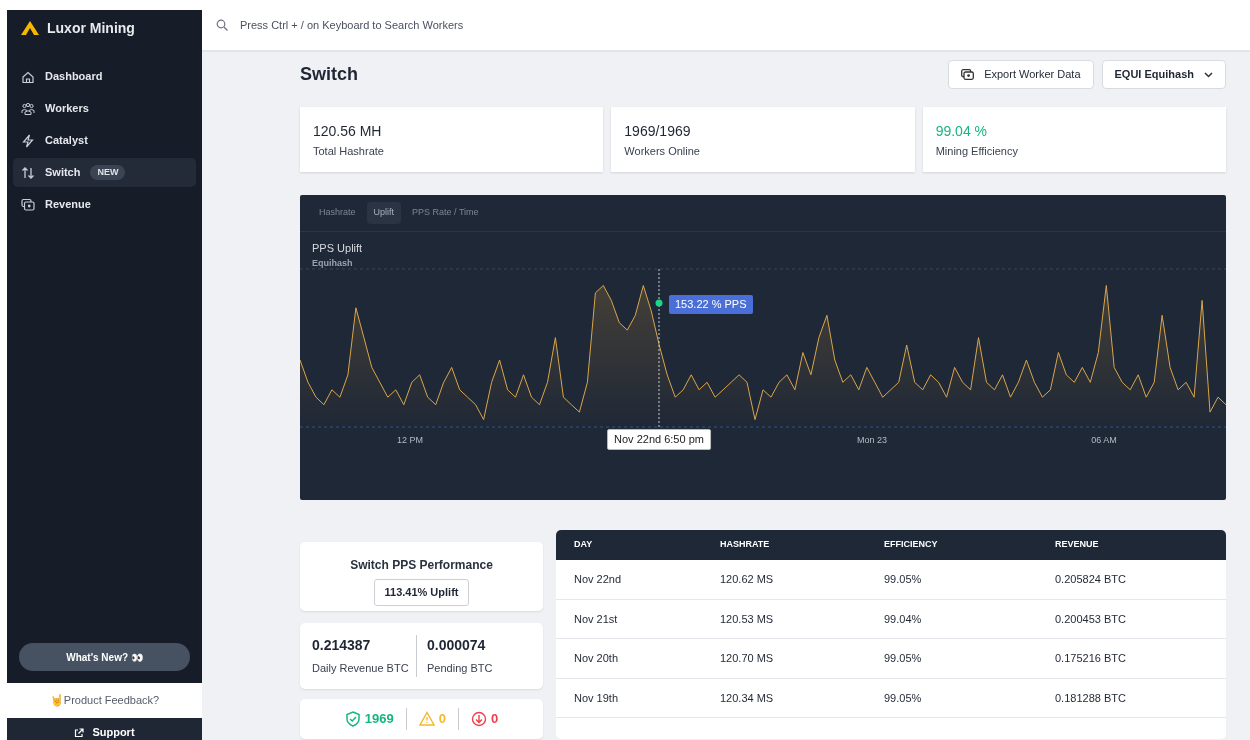  I want to click on date-tooltip: Nov 22nd 6:50 pm, so click(659, 439).